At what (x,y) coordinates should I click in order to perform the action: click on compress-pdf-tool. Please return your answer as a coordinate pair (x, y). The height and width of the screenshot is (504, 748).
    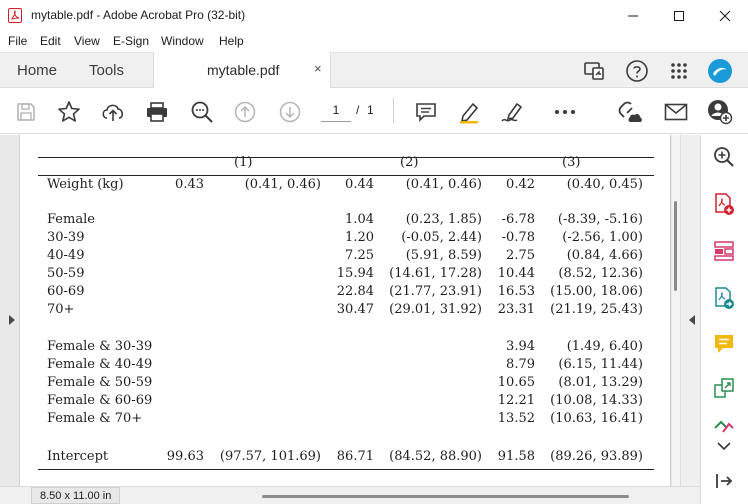
    Looking at the image, I should click on (724, 388).